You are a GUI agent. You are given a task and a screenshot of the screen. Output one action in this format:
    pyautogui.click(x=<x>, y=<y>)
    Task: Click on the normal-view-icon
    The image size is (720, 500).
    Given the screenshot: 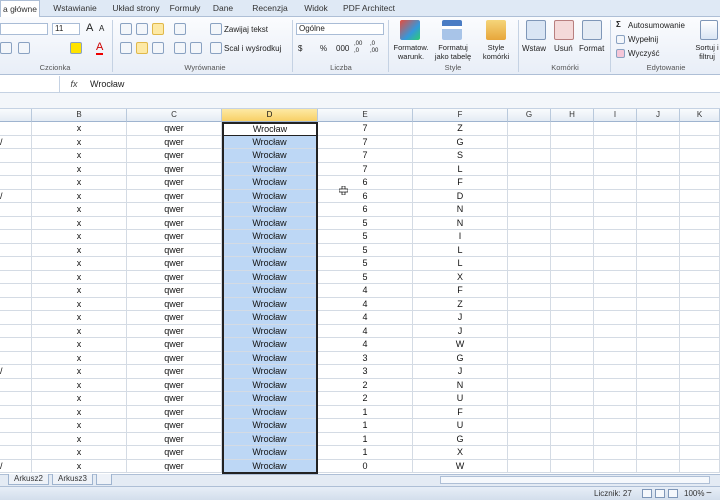 What is the action you would take?
    pyautogui.click(x=647, y=493)
    